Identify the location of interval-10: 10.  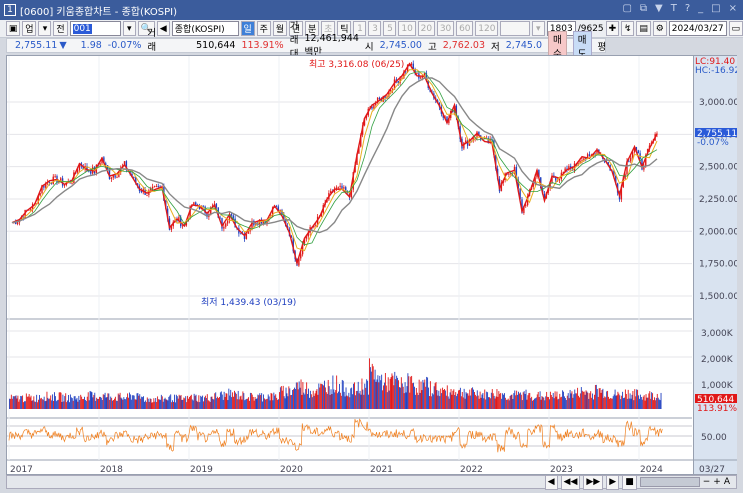
(407, 28).